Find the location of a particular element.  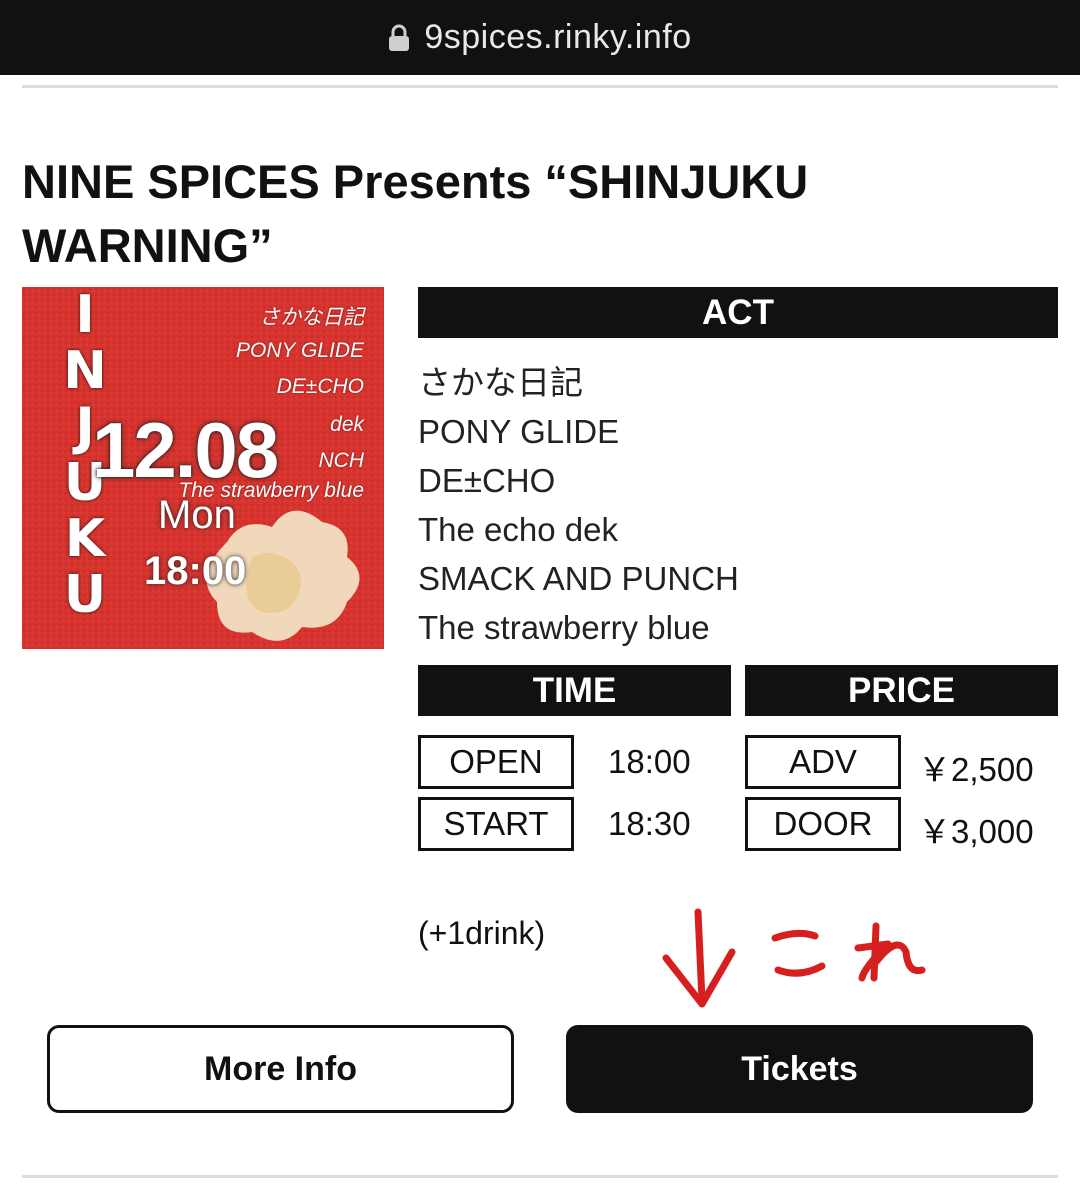

flyer-time: 18:00 is located at coordinates (195, 571).